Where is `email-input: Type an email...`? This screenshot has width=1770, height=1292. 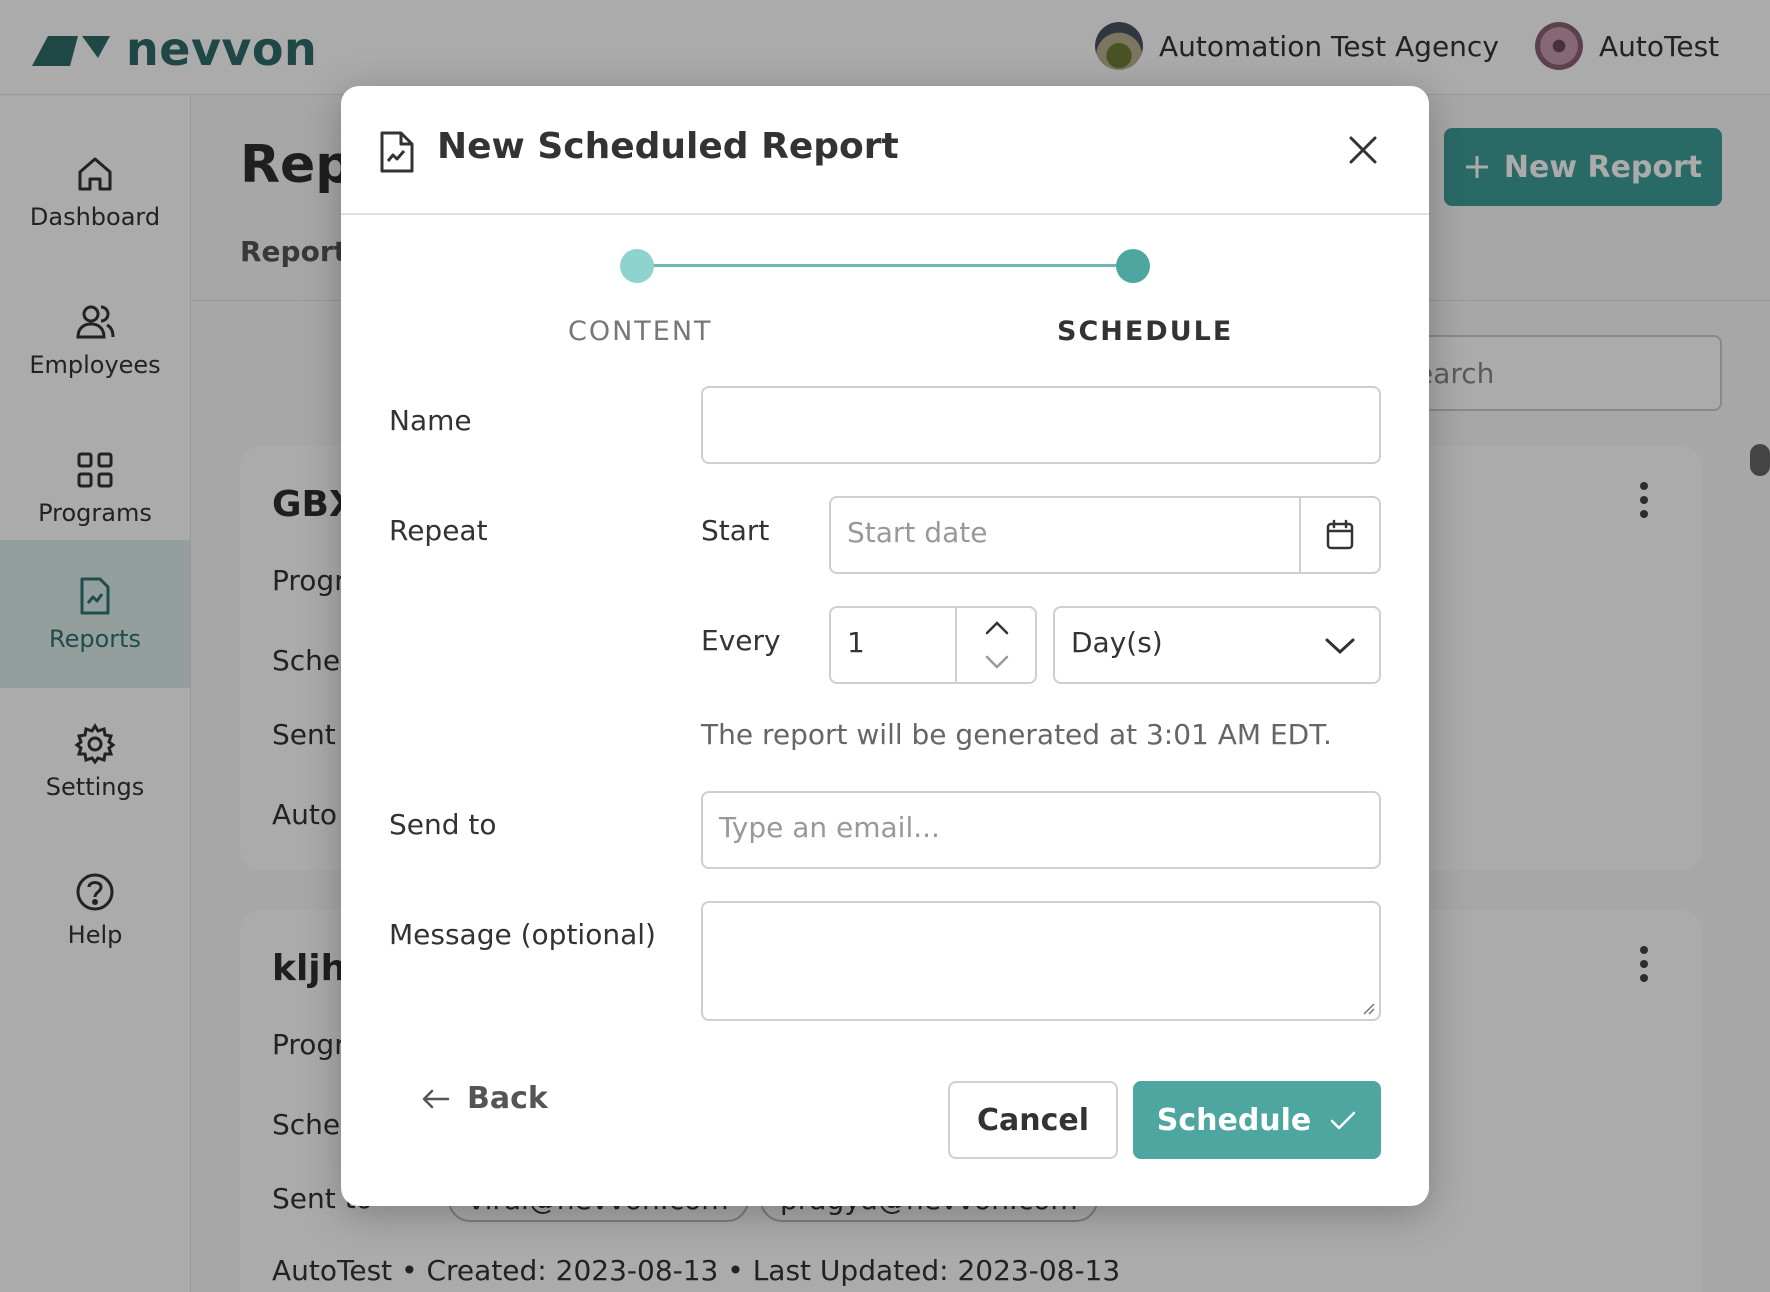 email-input: Type an email... is located at coordinates (1041, 830).